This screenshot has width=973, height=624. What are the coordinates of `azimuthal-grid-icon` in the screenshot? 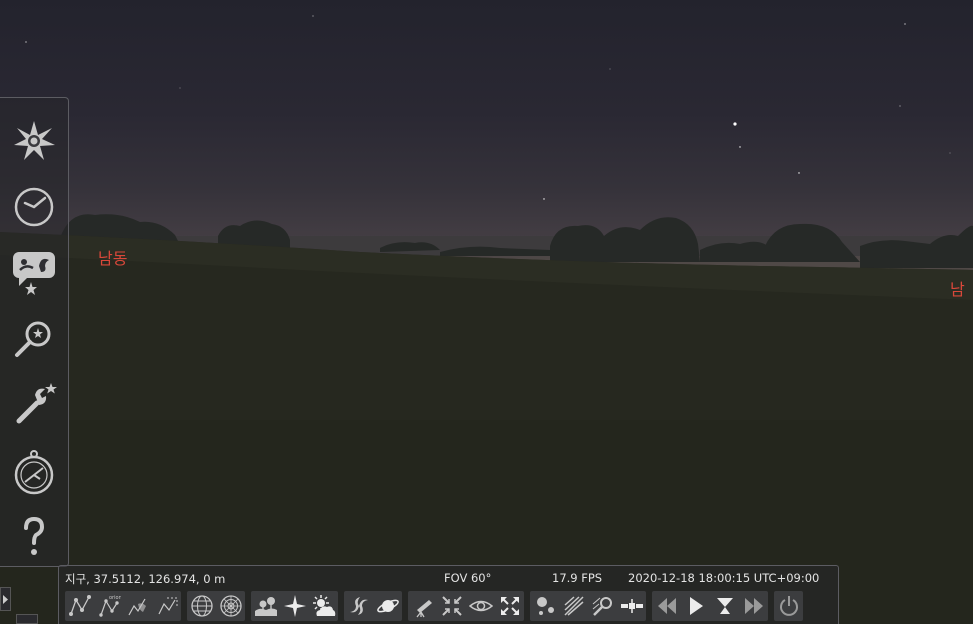 It's located at (230, 606).